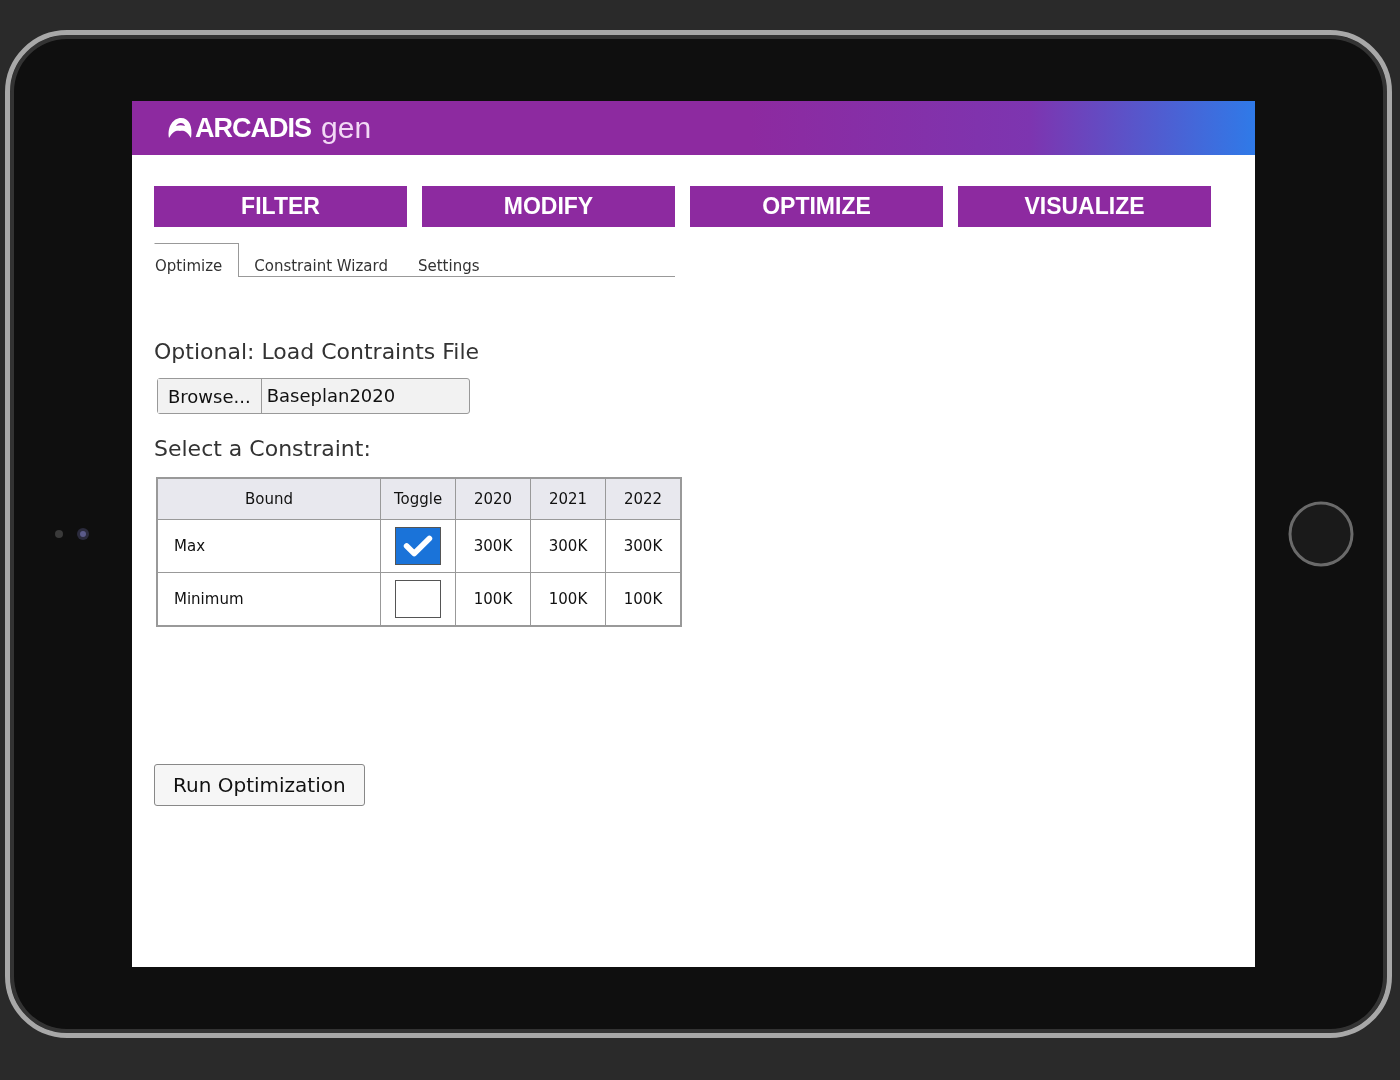  I want to click on column-header: 2020, so click(493, 499).